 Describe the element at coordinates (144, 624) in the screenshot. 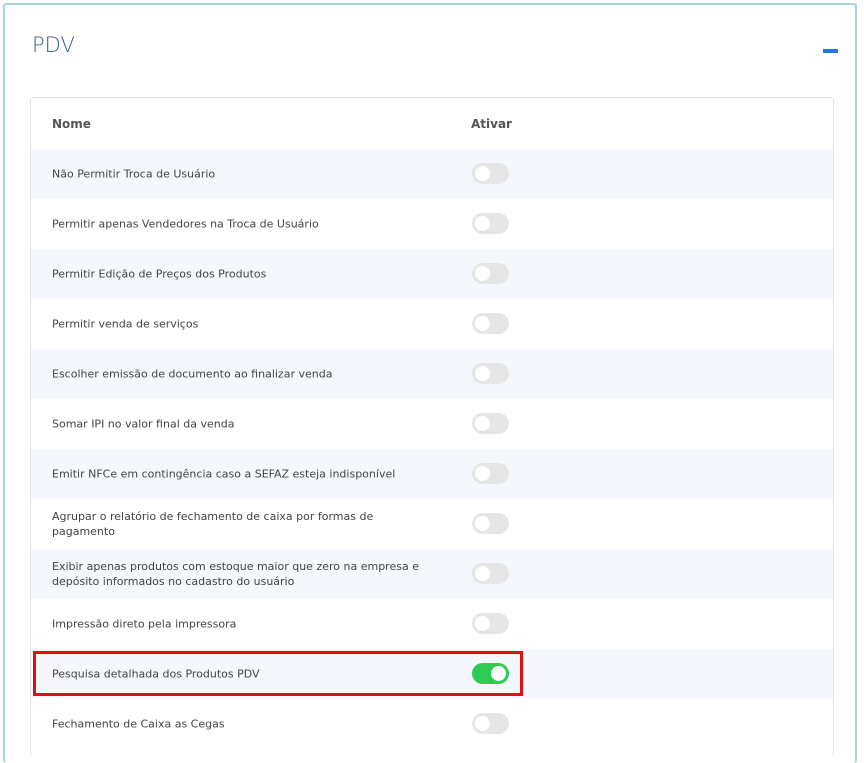

I see `setting-label: Impressão direto pela impressora` at that location.